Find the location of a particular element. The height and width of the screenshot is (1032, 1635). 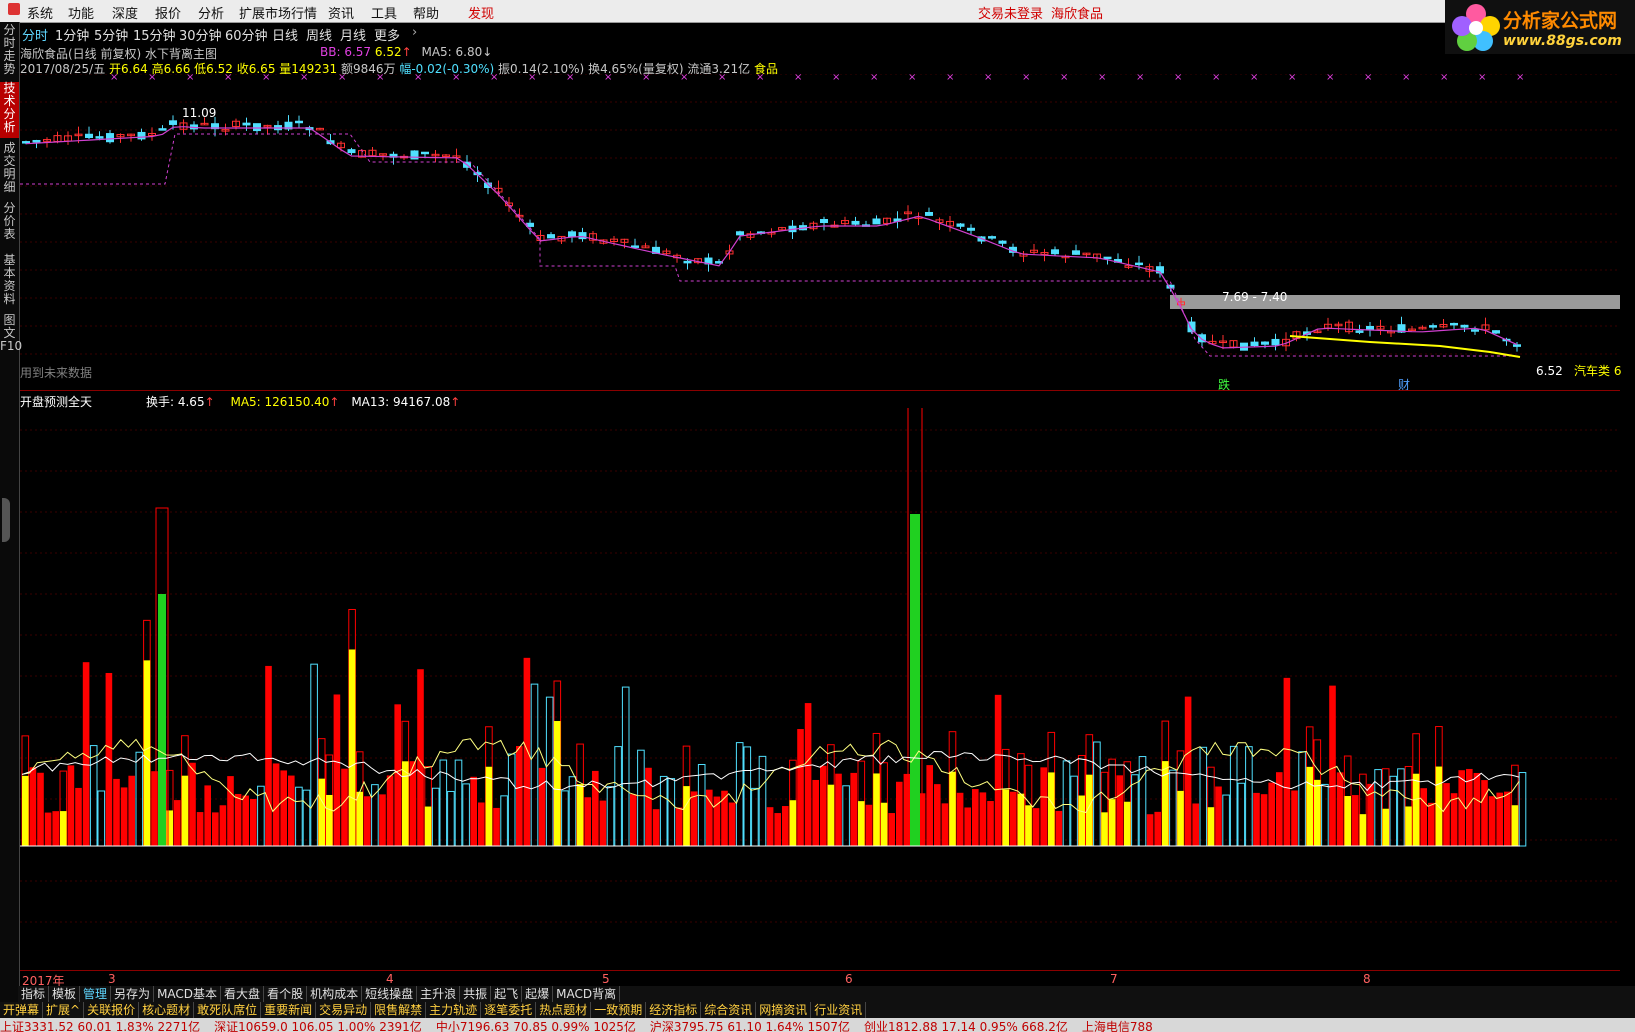

bottom-tab: 主力轨迹 is located at coordinates (454, 1010).